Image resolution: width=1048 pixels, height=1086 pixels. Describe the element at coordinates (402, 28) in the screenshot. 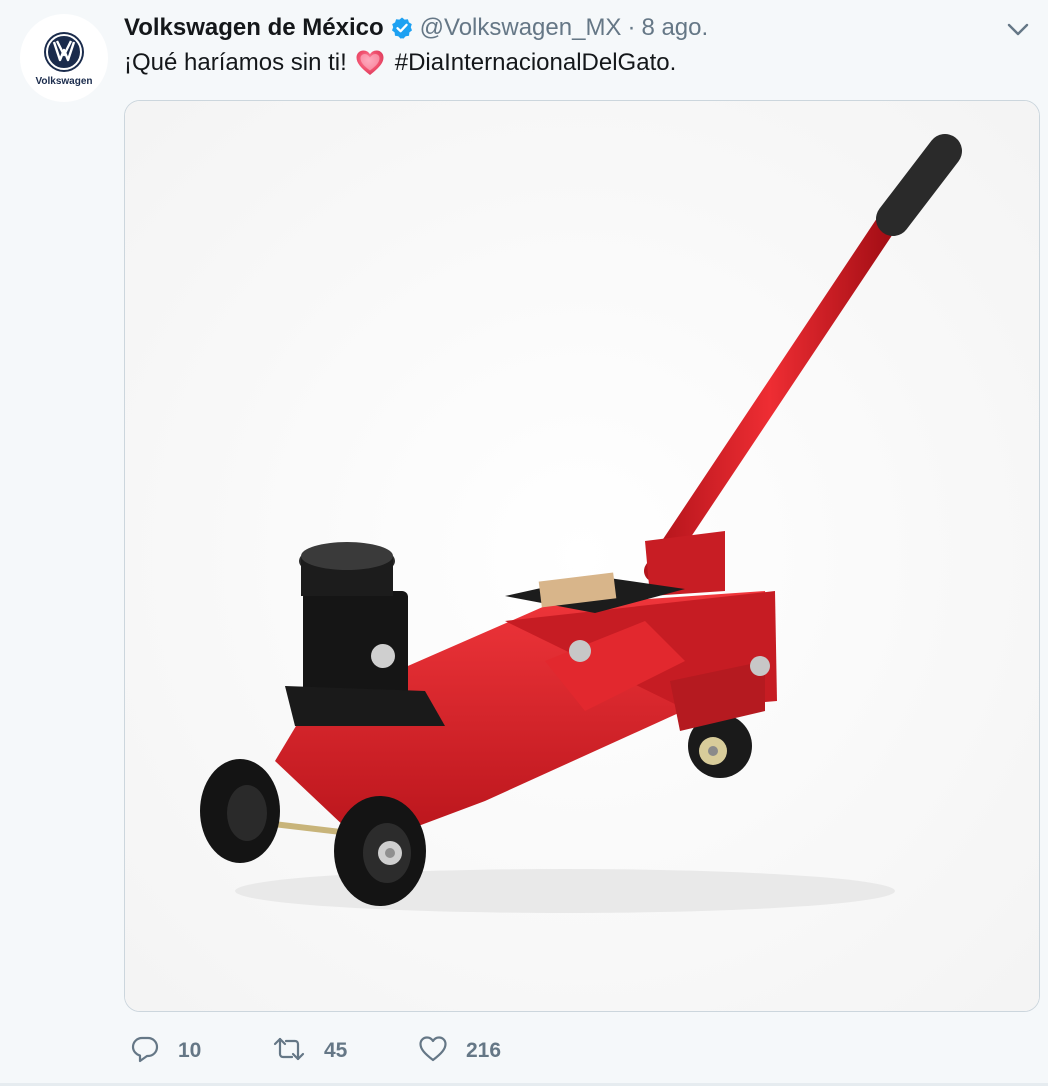

I see `verified-badge-icon` at that location.